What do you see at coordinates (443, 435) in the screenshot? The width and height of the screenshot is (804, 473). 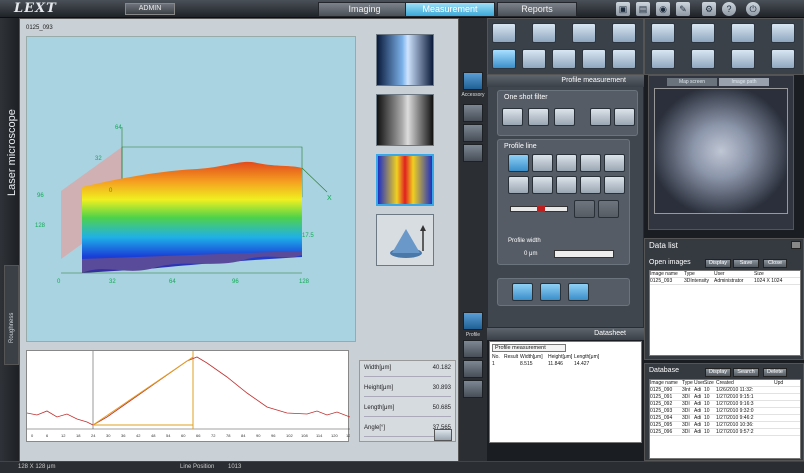 I see `copy-results-button` at bounding box center [443, 435].